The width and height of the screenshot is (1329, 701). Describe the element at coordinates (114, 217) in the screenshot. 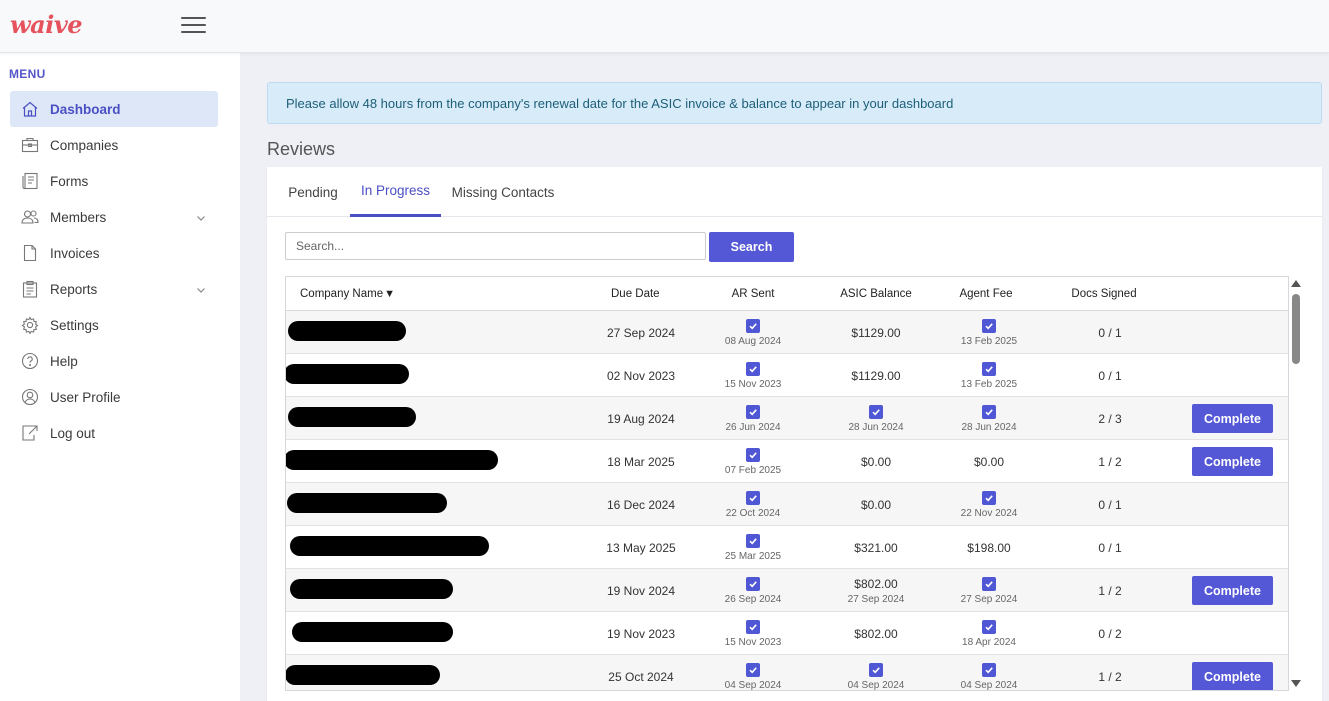

I see `sidebar-item-members: Members` at that location.